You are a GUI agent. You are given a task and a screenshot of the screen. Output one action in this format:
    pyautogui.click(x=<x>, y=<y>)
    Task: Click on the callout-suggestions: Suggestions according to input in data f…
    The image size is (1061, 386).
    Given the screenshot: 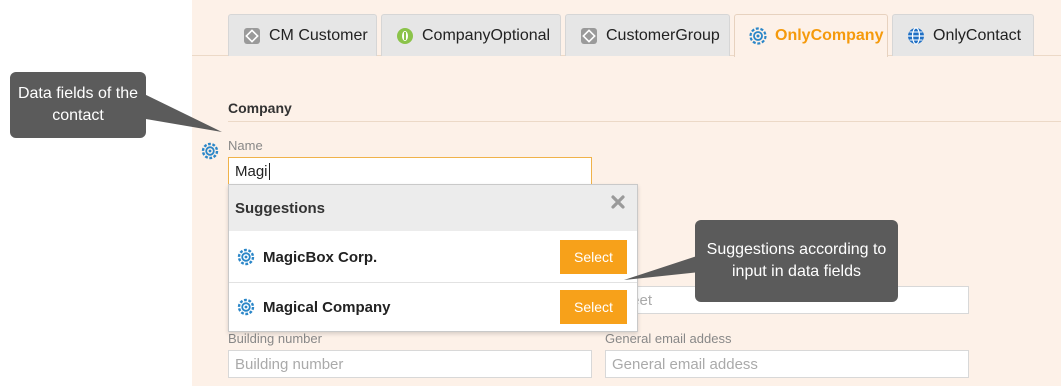 What is the action you would take?
    pyautogui.click(x=796, y=261)
    